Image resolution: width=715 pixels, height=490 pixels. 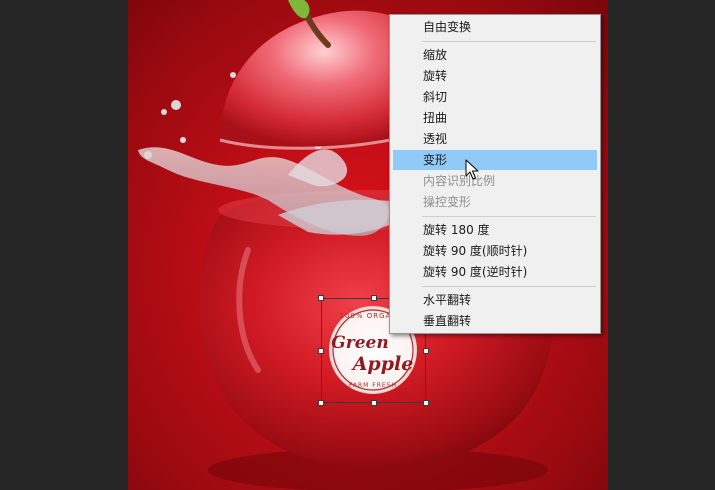 I want to click on pasteboard-right, so click(x=661, y=245).